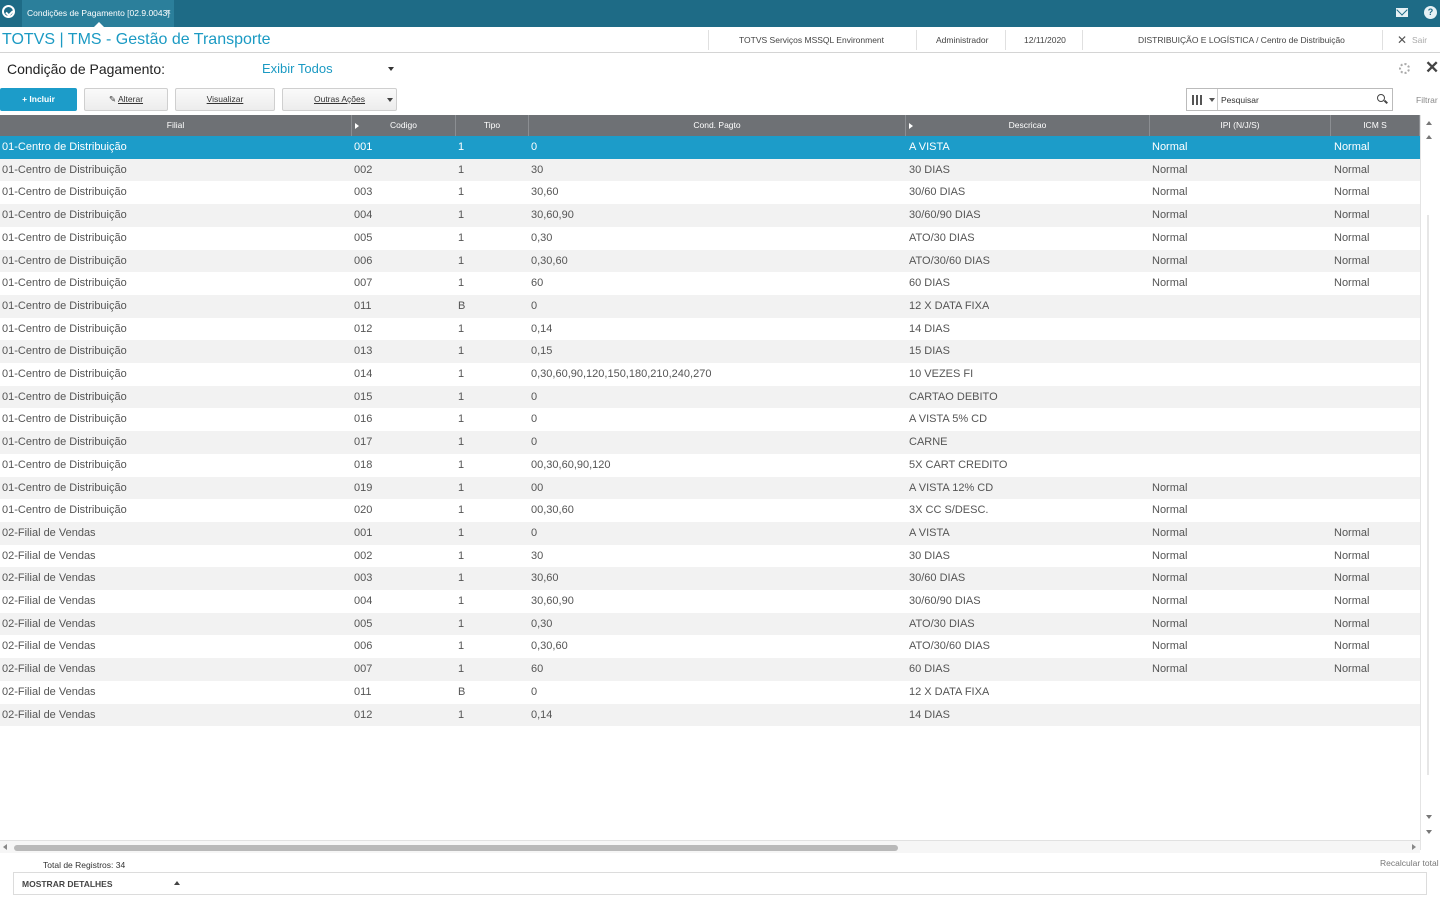 The image size is (1440, 900). I want to click on view-filter-select: Exibir Todos, so click(330, 70).